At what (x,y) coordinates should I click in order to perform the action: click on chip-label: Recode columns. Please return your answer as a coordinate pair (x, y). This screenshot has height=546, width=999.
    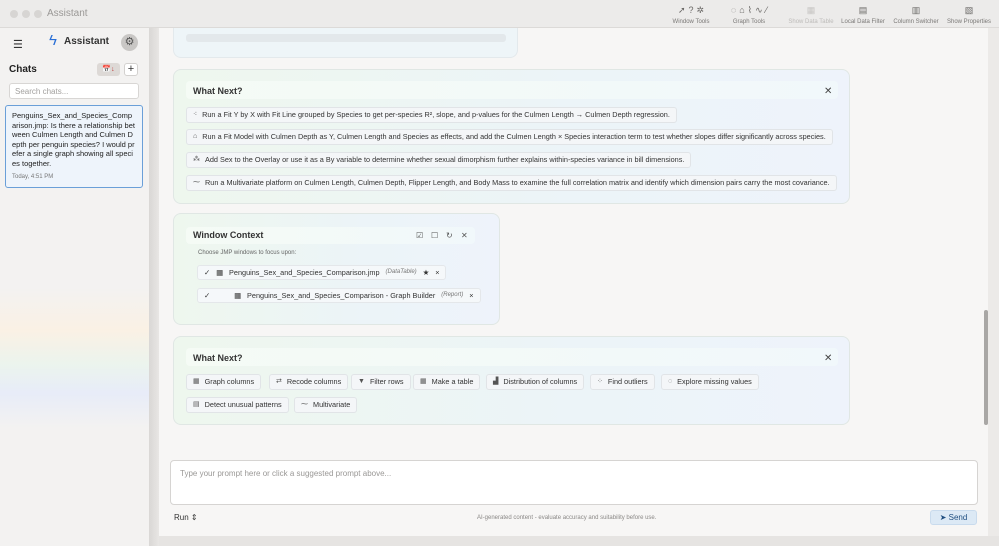
    Looking at the image, I should click on (314, 381).